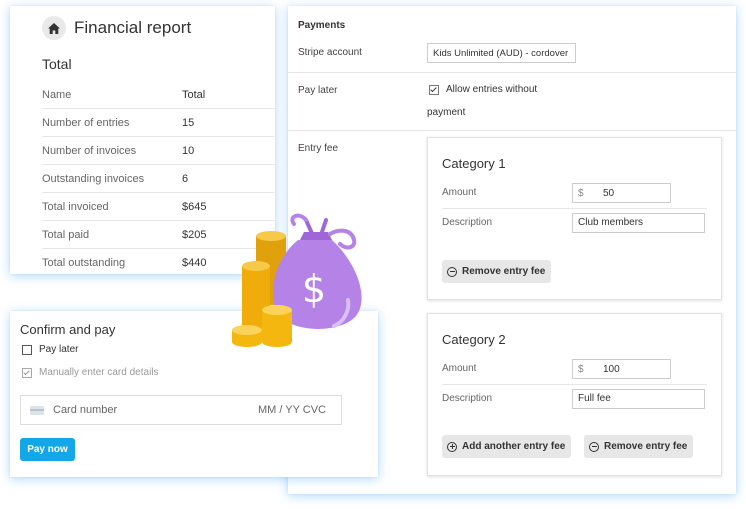  I want to click on row-value: $645, so click(194, 206).